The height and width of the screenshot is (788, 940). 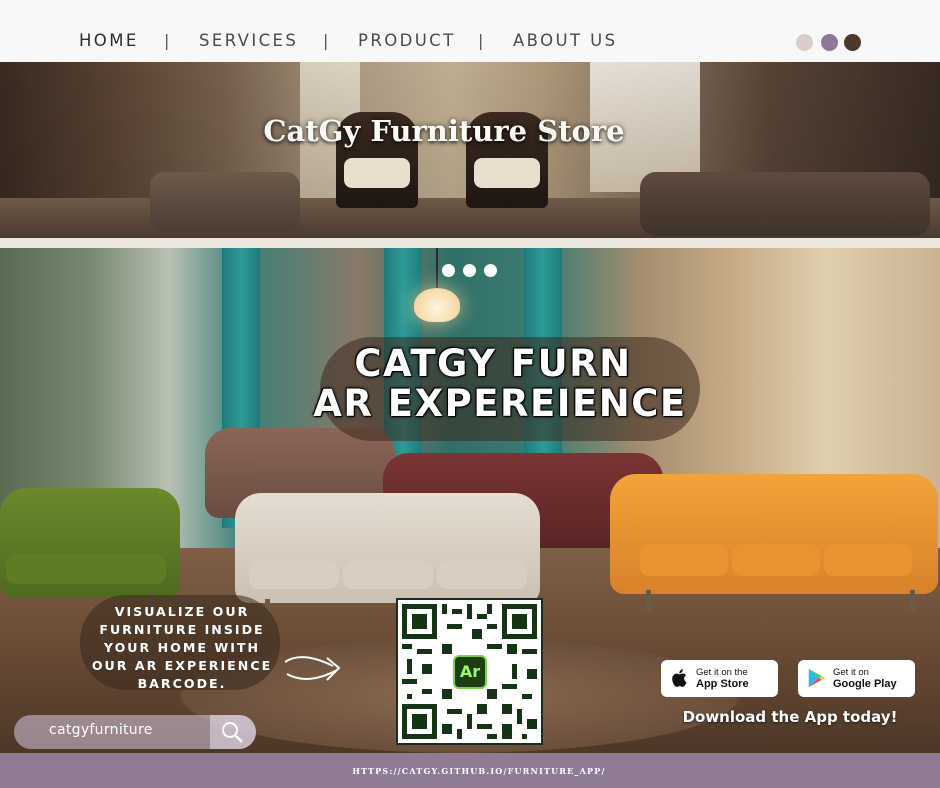 I want to click on search-bar: catgyfurniture, so click(x=135, y=732).